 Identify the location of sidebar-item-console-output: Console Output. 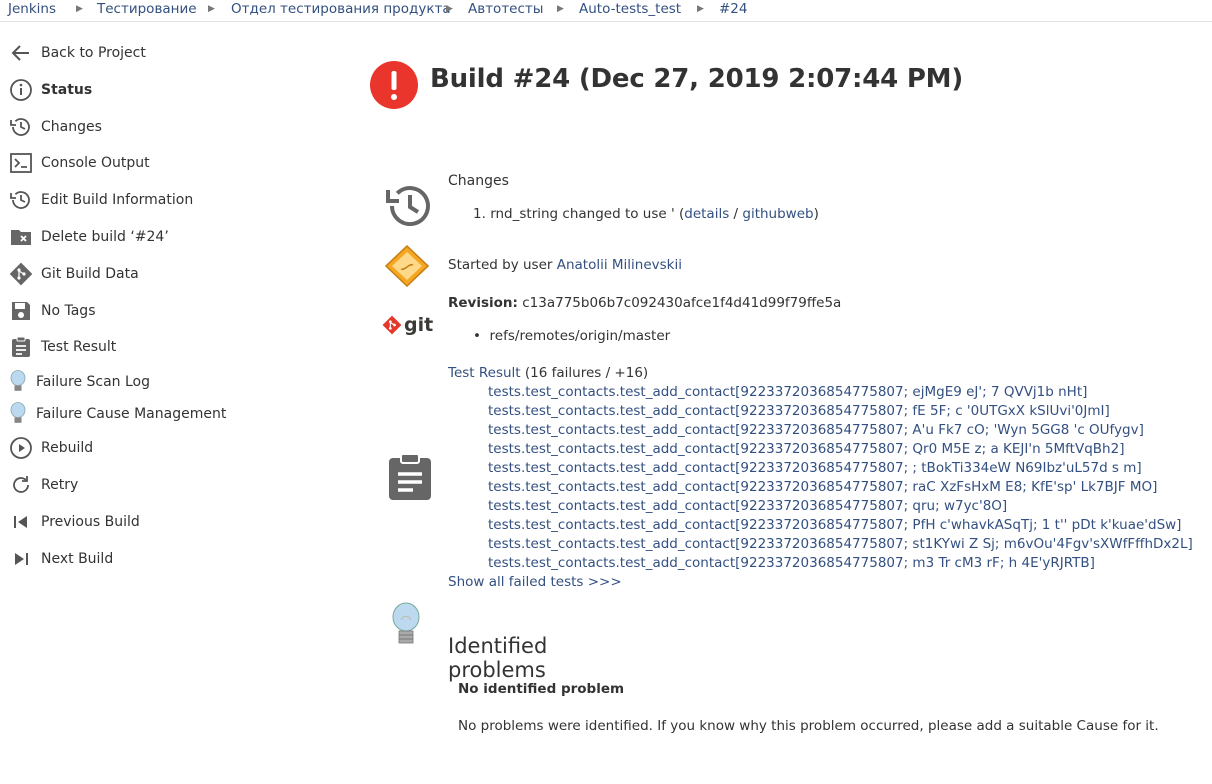
(79, 163).